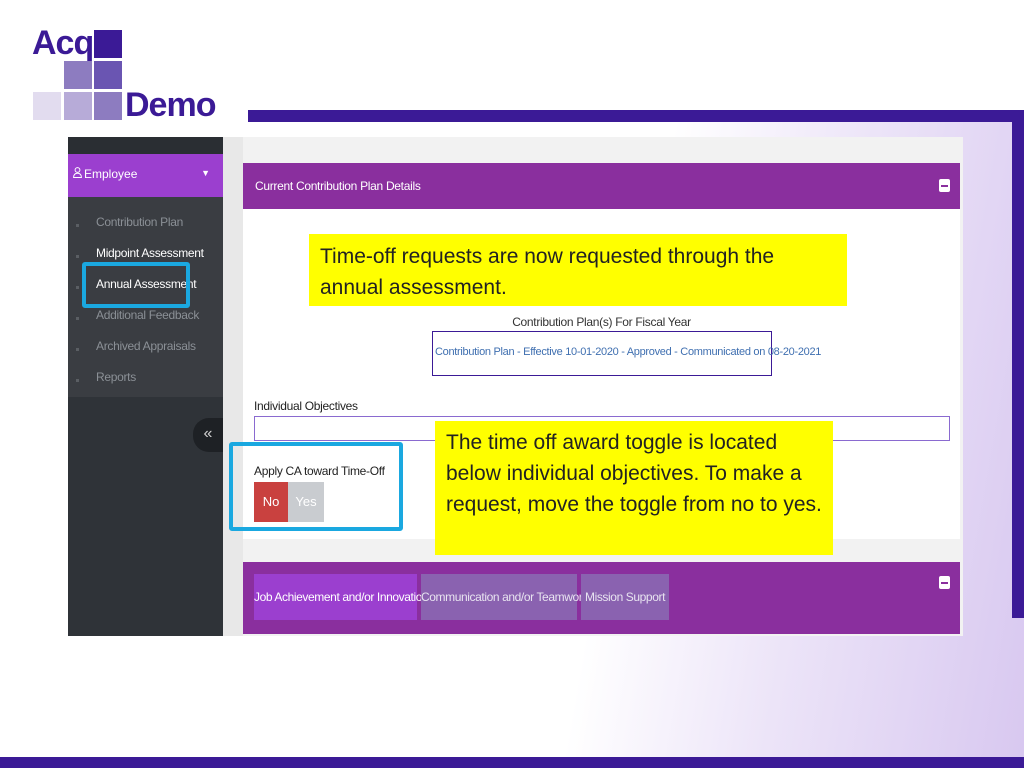 The height and width of the screenshot is (768, 1024). What do you see at coordinates (63, 43) in the screenshot?
I see `logo-text-acq: Acq` at bounding box center [63, 43].